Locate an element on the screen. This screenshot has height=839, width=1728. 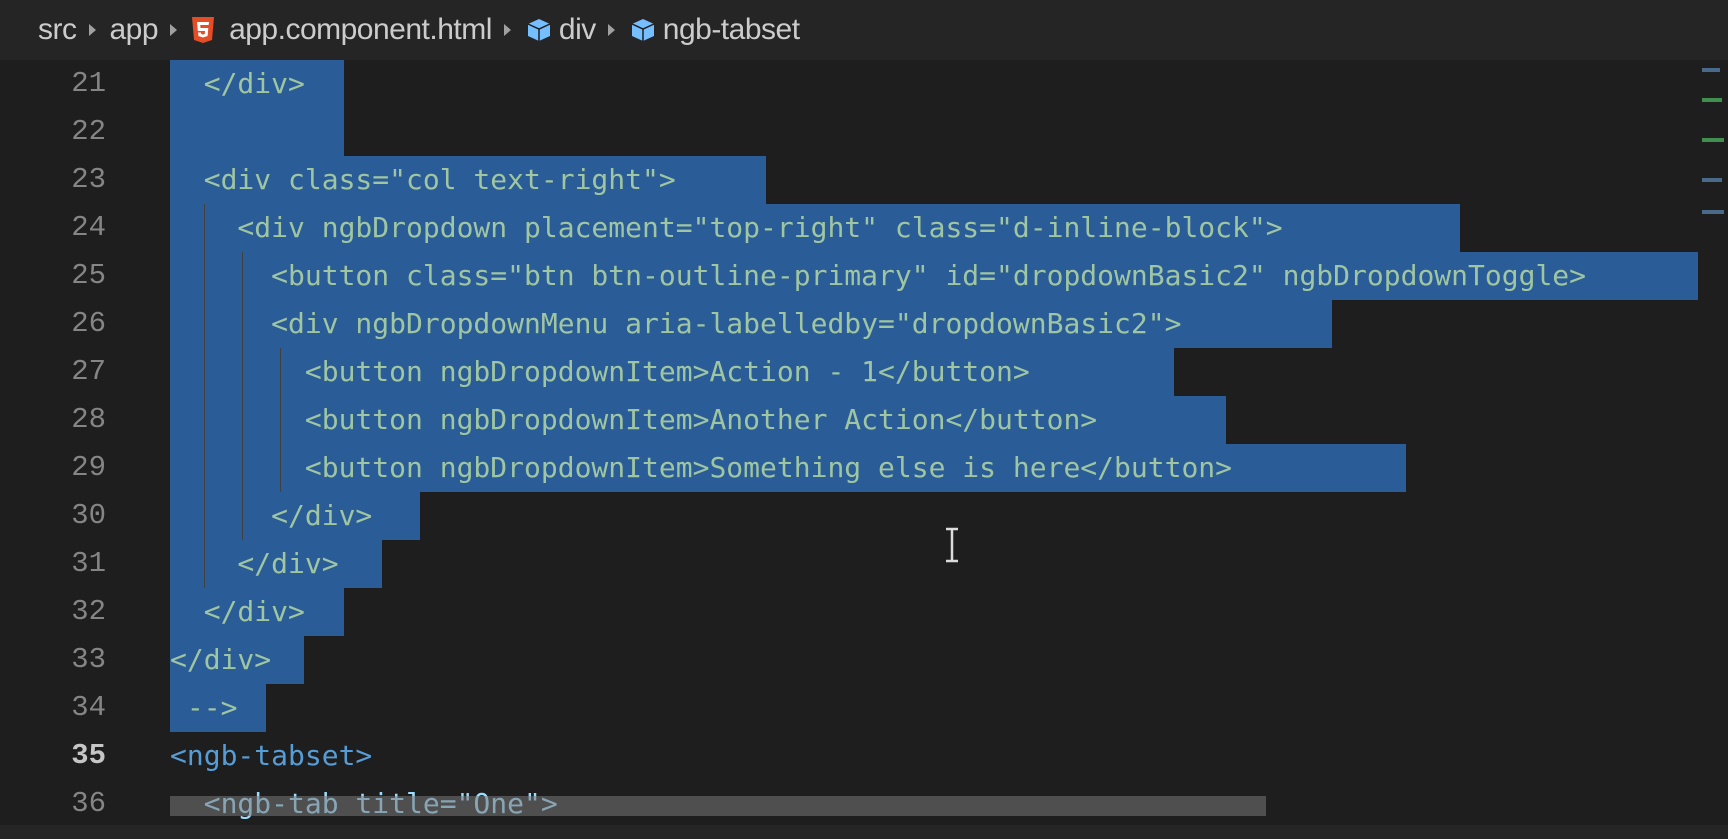
breadcrumb-item-div: div is located at coordinates (560, 30).